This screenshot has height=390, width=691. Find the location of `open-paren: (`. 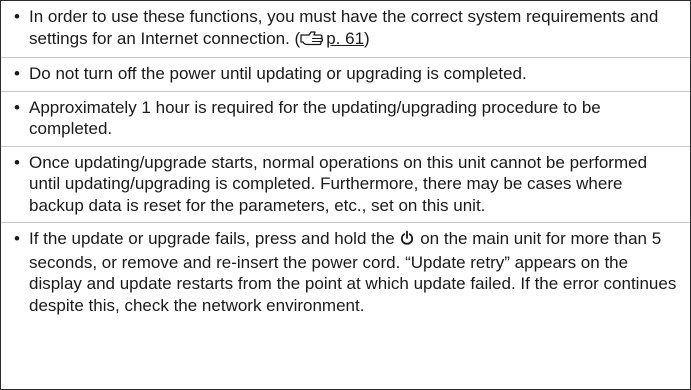

open-paren: ( is located at coordinates (295, 38).